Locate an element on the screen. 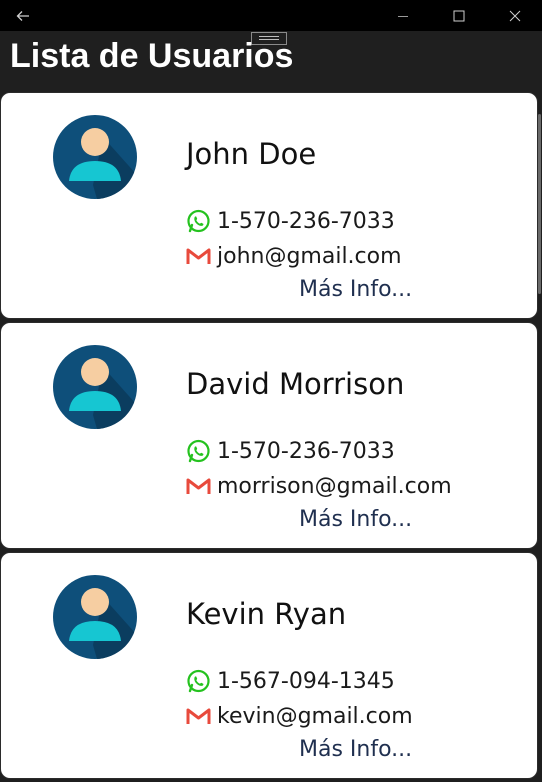  maximize-button is located at coordinates (459, 15).